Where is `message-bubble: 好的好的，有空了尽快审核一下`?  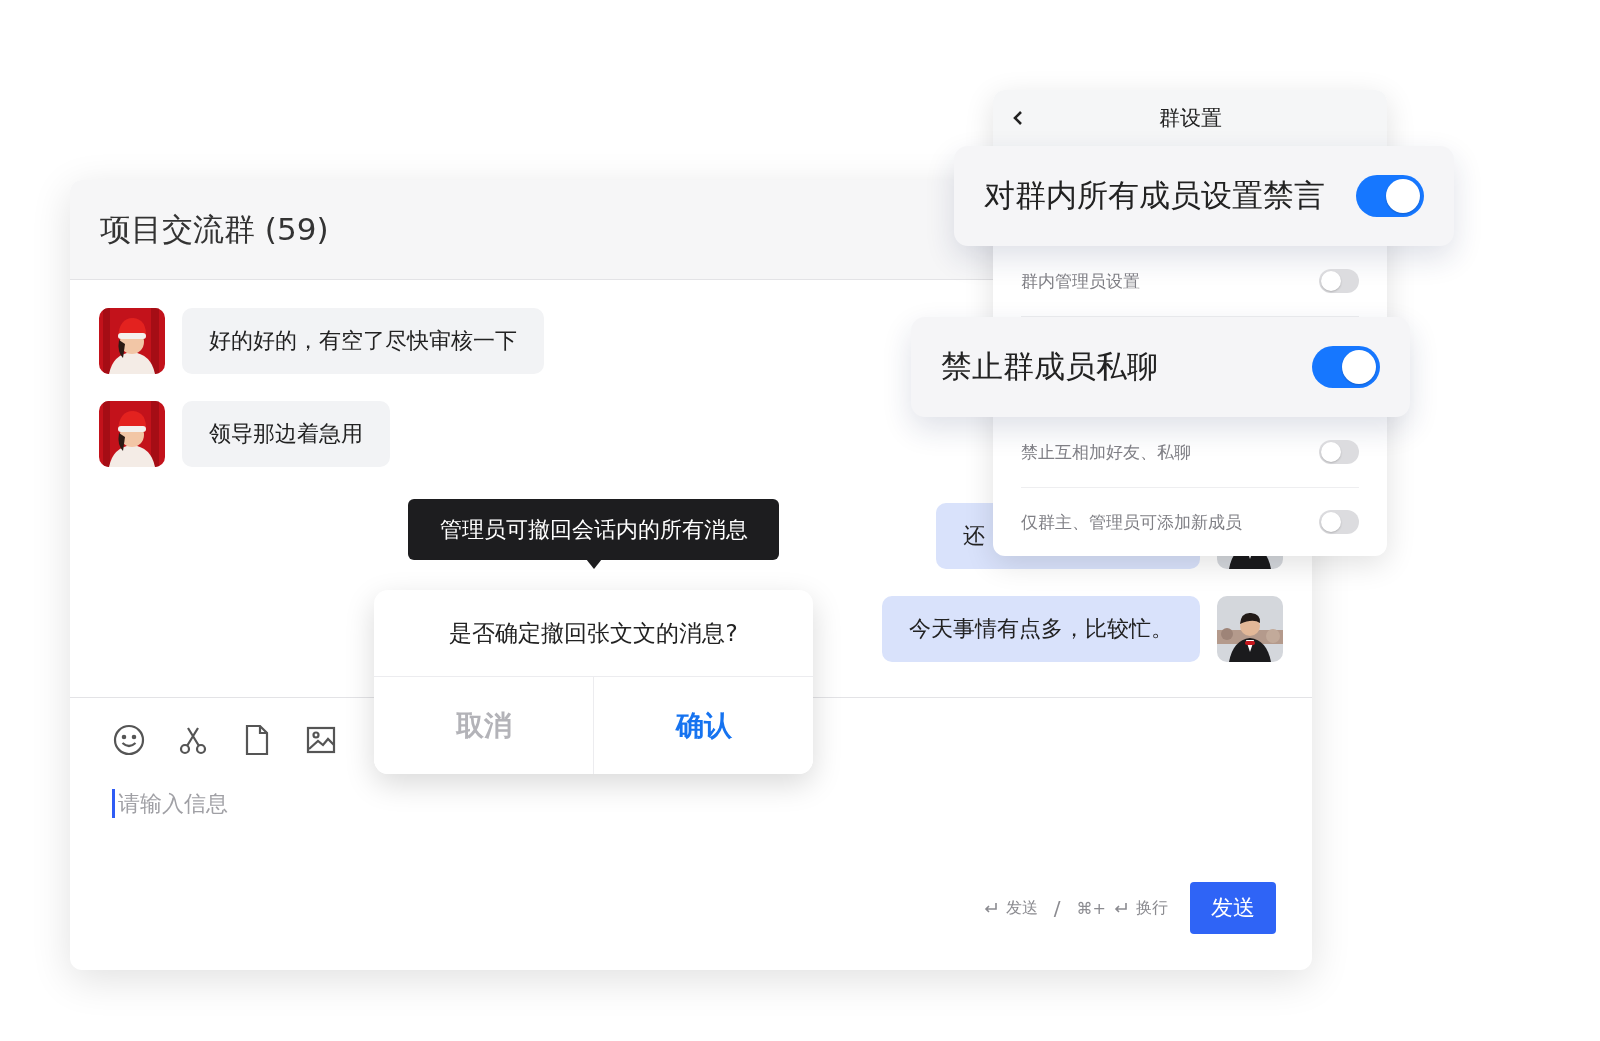
message-bubble: 好的好的，有空了尽快审核一下 is located at coordinates (363, 341).